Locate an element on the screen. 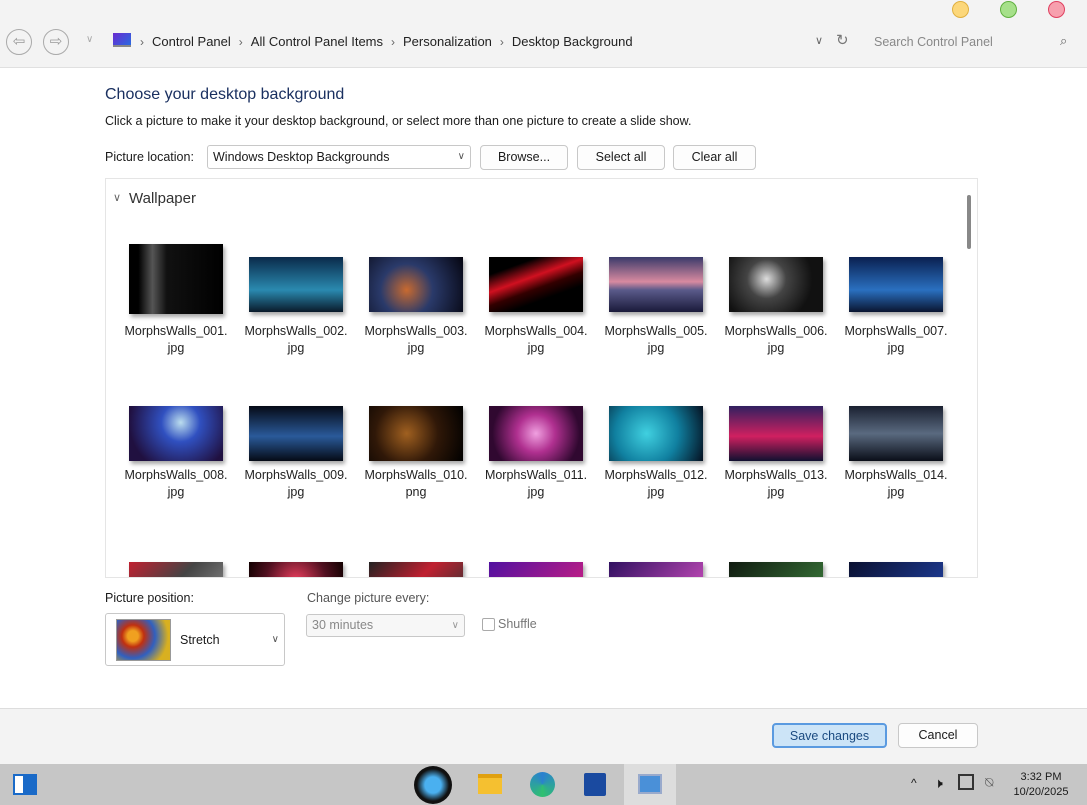 The height and width of the screenshot is (805, 1087). address-dropdown-icon: ∨ is located at coordinates (819, 40).